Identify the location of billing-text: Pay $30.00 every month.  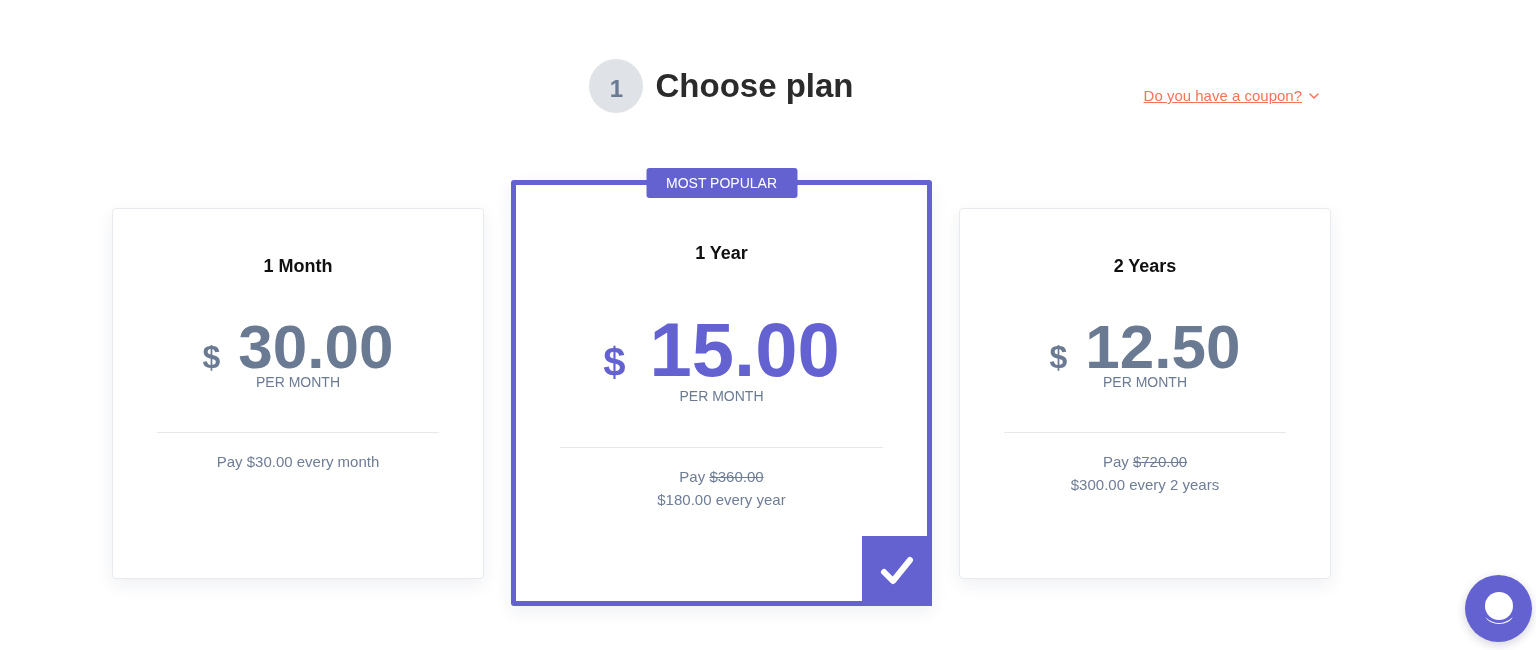
(298, 462).